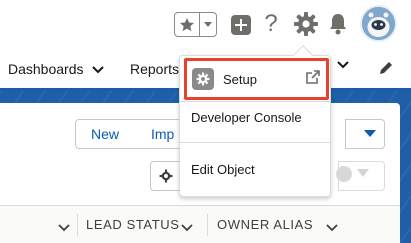 The image size is (411, 243). What do you see at coordinates (240, 79) in the screenshot?
I see `menu-item-label: Setup` at bounding box center [240, 79].